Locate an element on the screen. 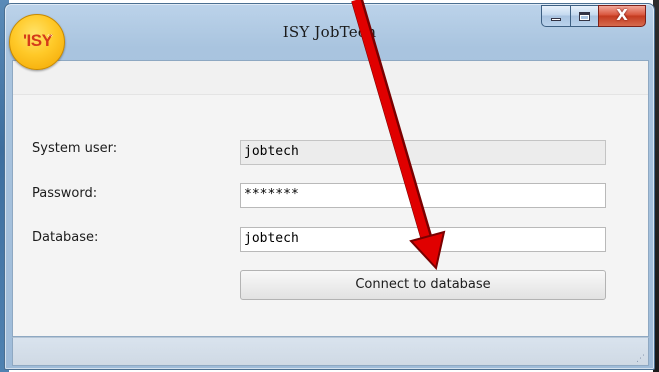 This screenshot has height=372, width=659. database-field: jobtech is located at coordinates (423, 239).